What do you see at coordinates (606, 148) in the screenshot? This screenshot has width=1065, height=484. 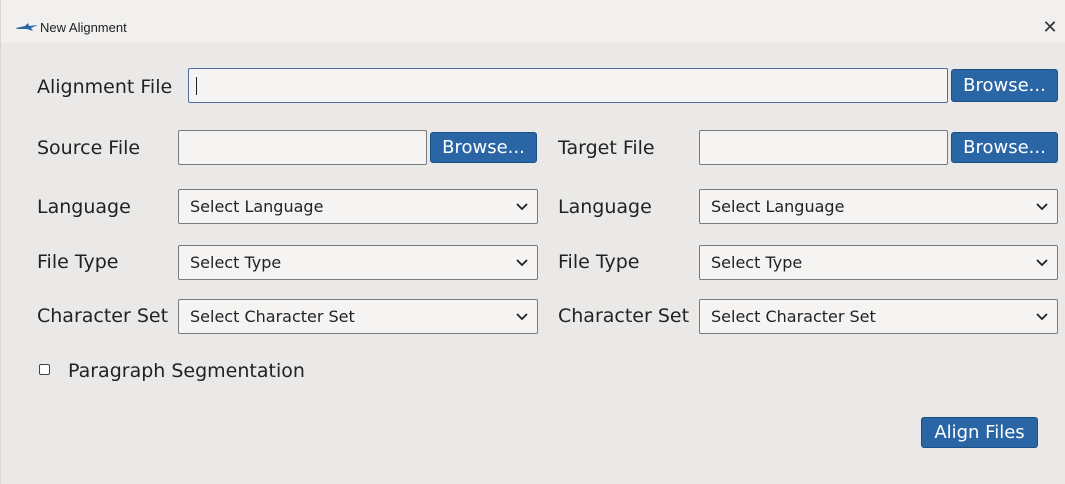 I see `target-file-label: Target File` at bounding box center [606, 148].